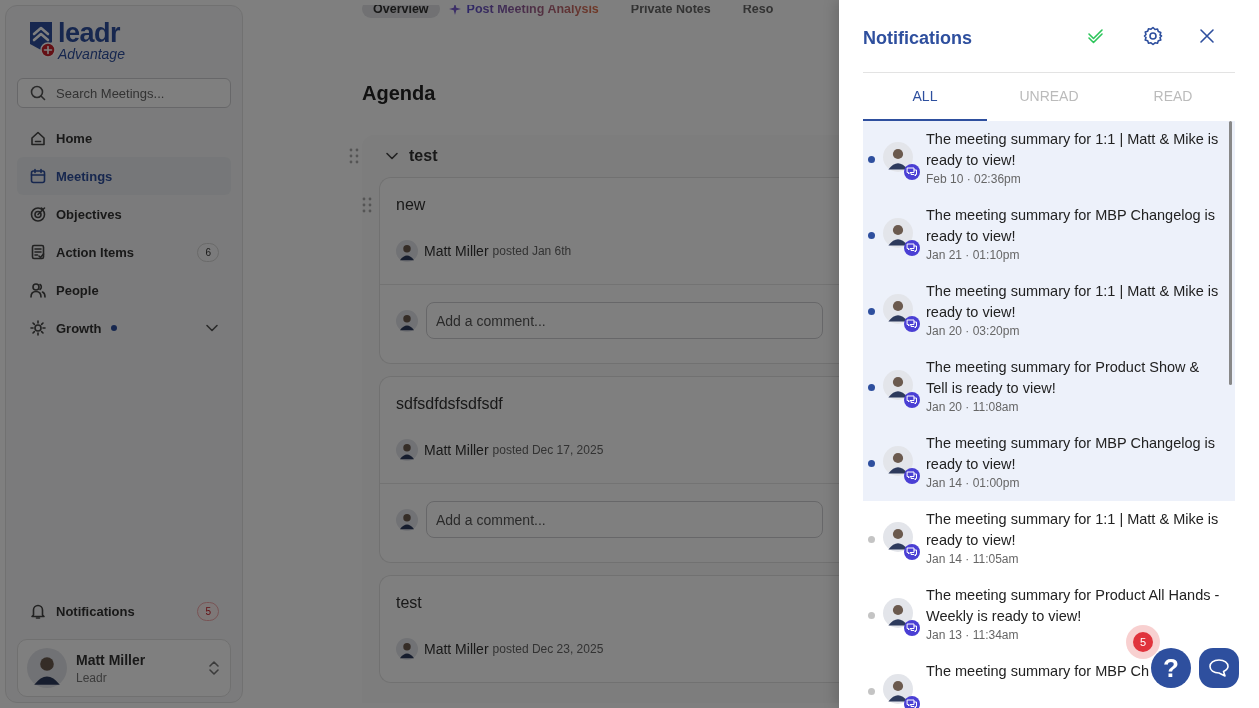 This screenshot has width=1259, height=708. I want to click on notification-time: Feb 10 · 02:36pm, so click(973, 179).